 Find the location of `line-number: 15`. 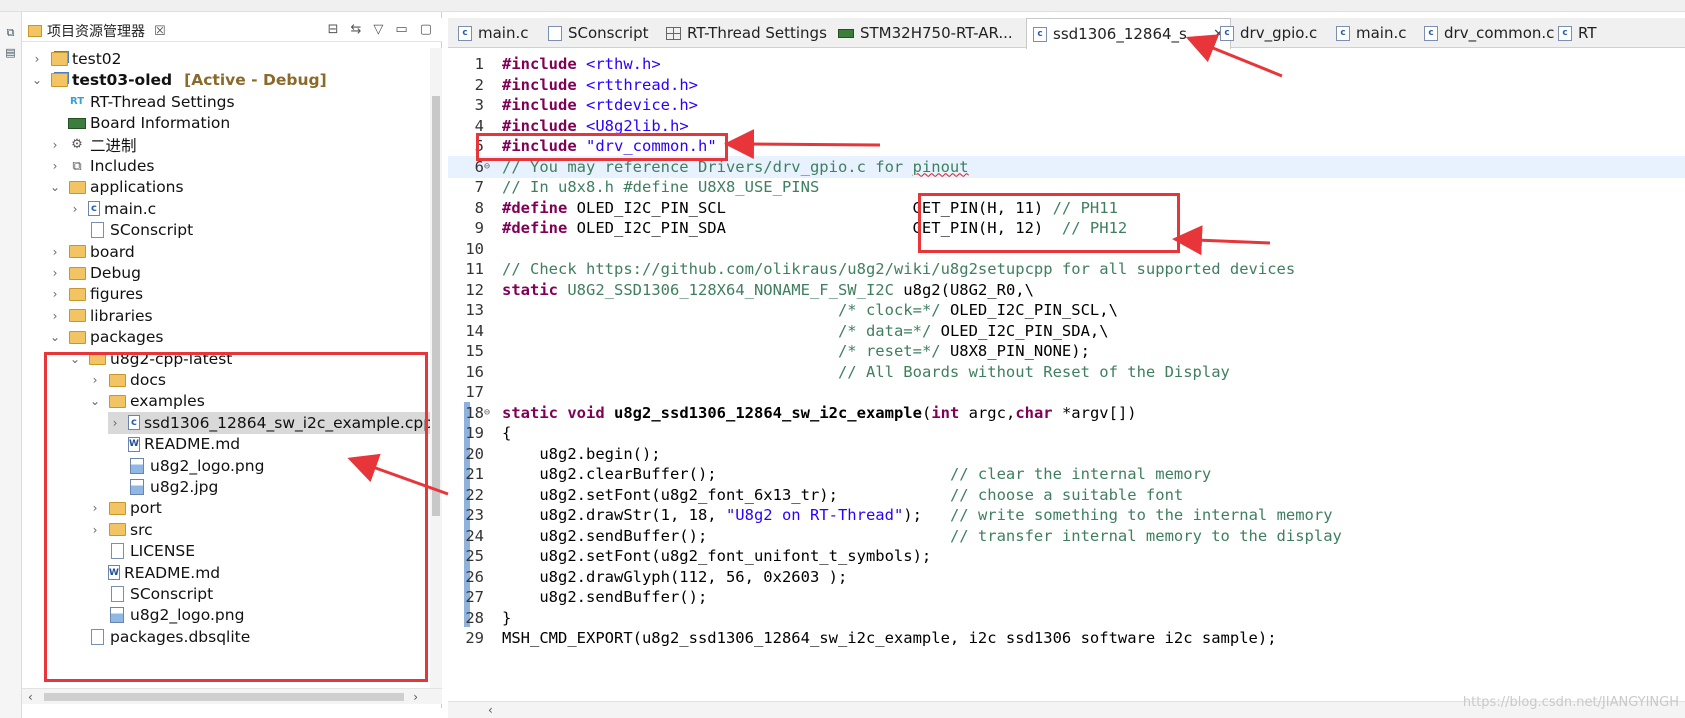

line-number: 15 is located at coordinates (474, 351).